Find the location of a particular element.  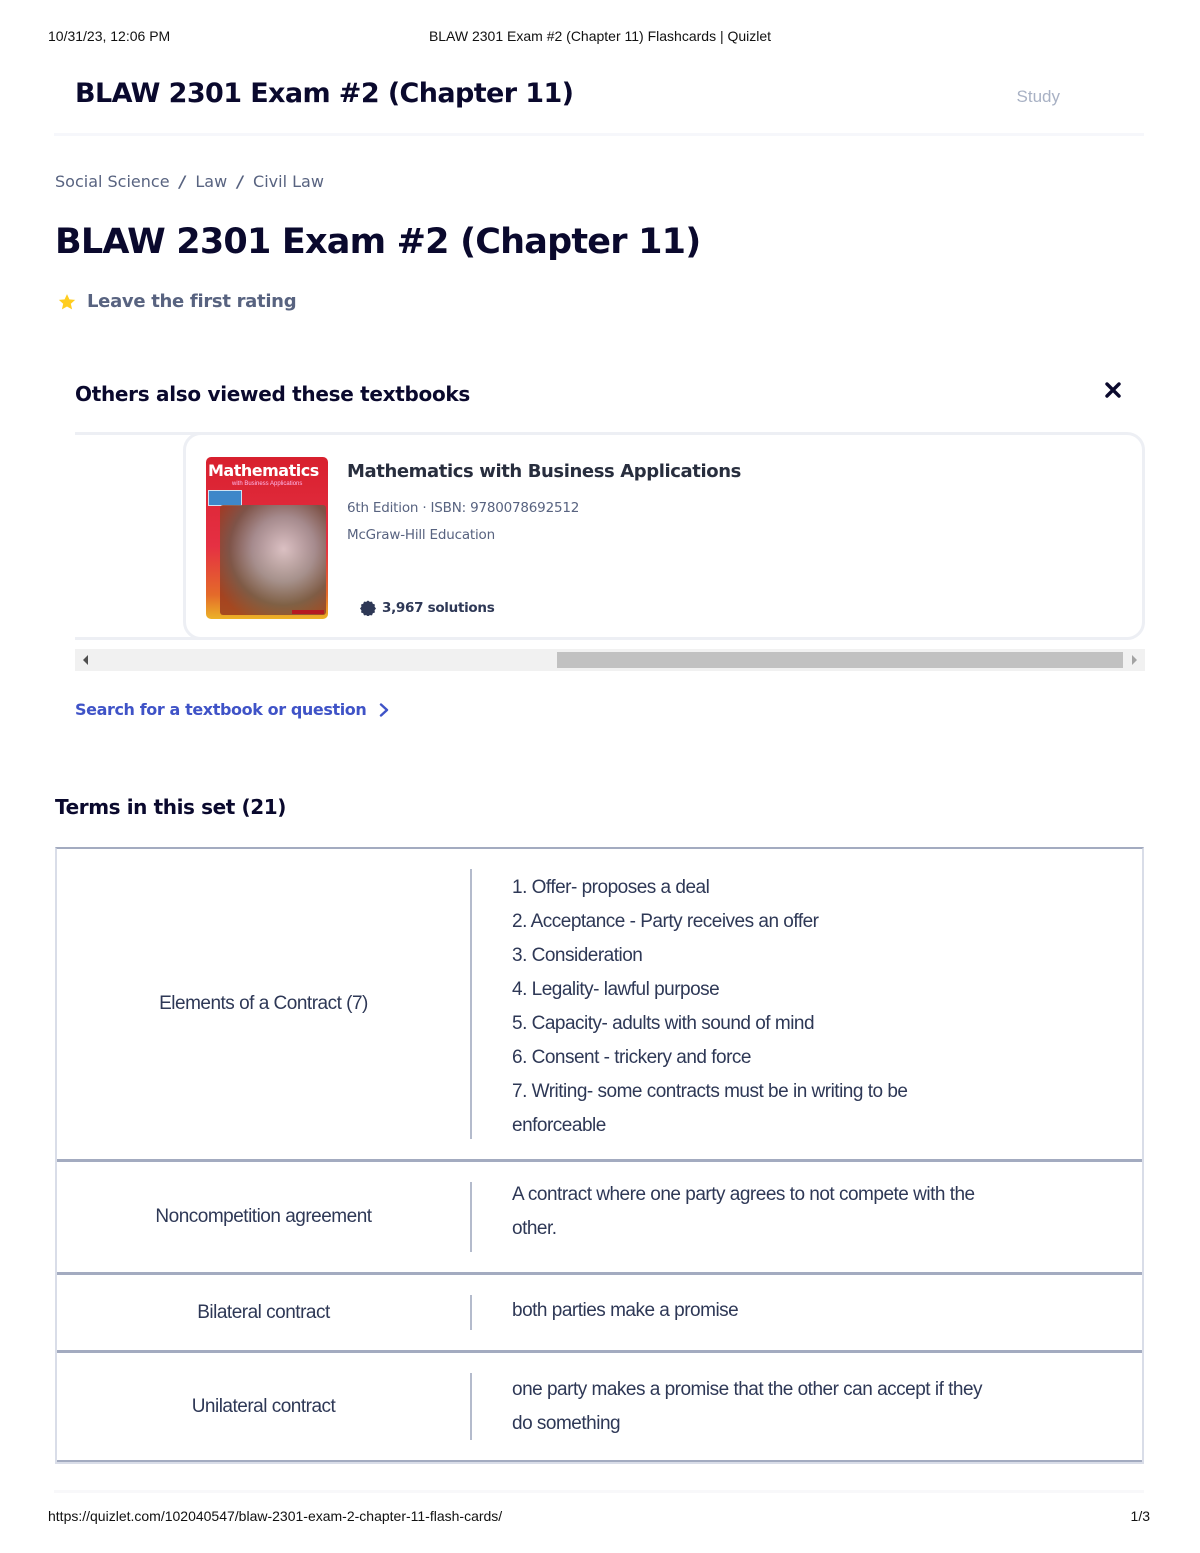

verified-badge-icon is located at coordinates (368, 608).